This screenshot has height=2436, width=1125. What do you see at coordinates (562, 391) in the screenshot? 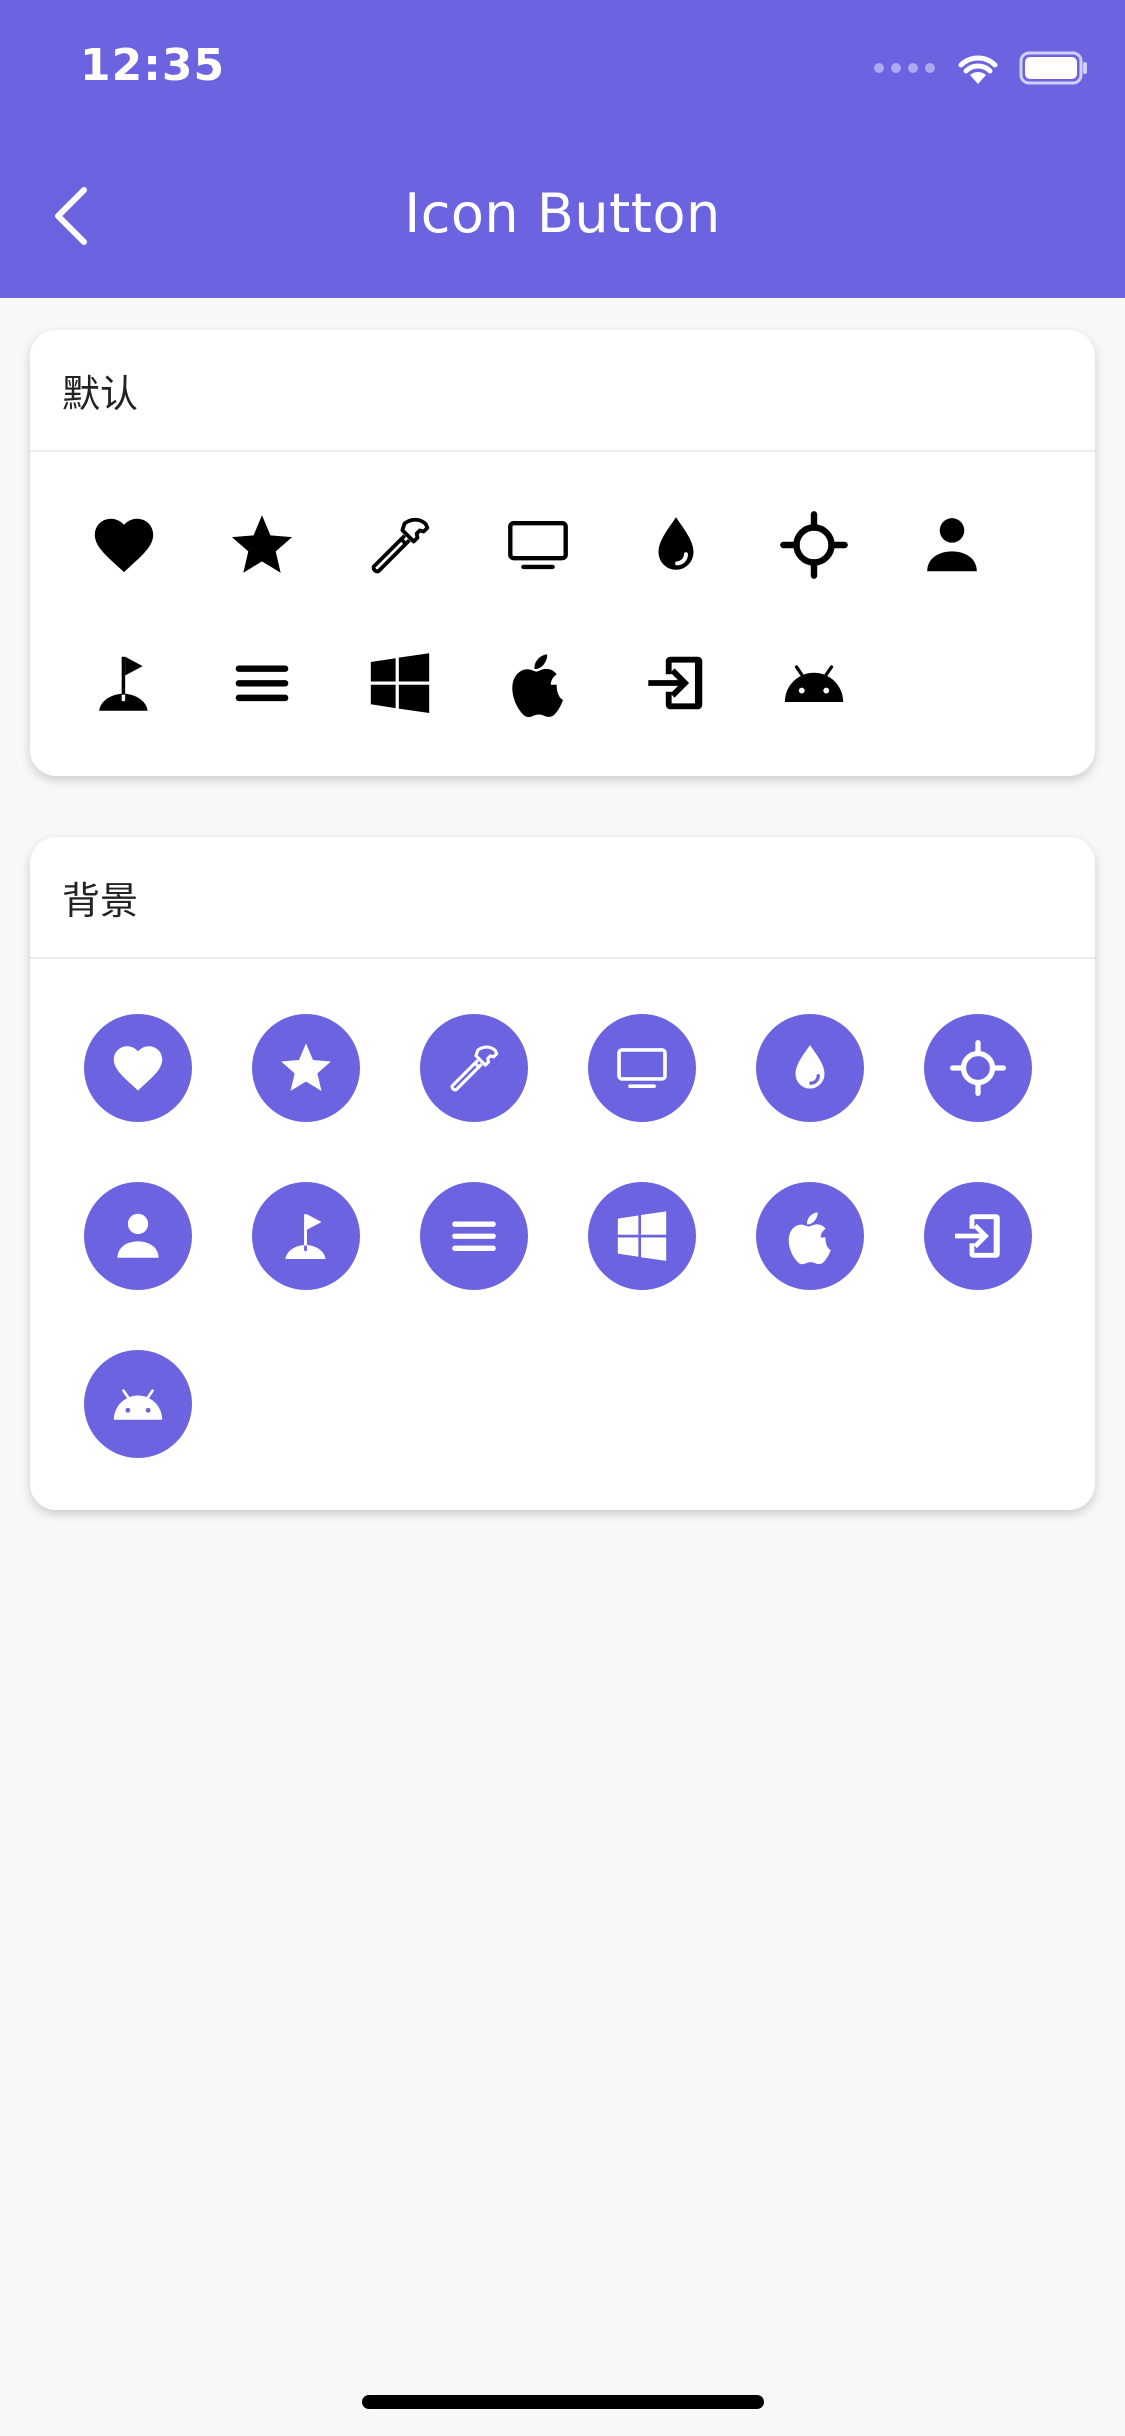
I see `card-title: 默认` at bounding box center [562, 391].